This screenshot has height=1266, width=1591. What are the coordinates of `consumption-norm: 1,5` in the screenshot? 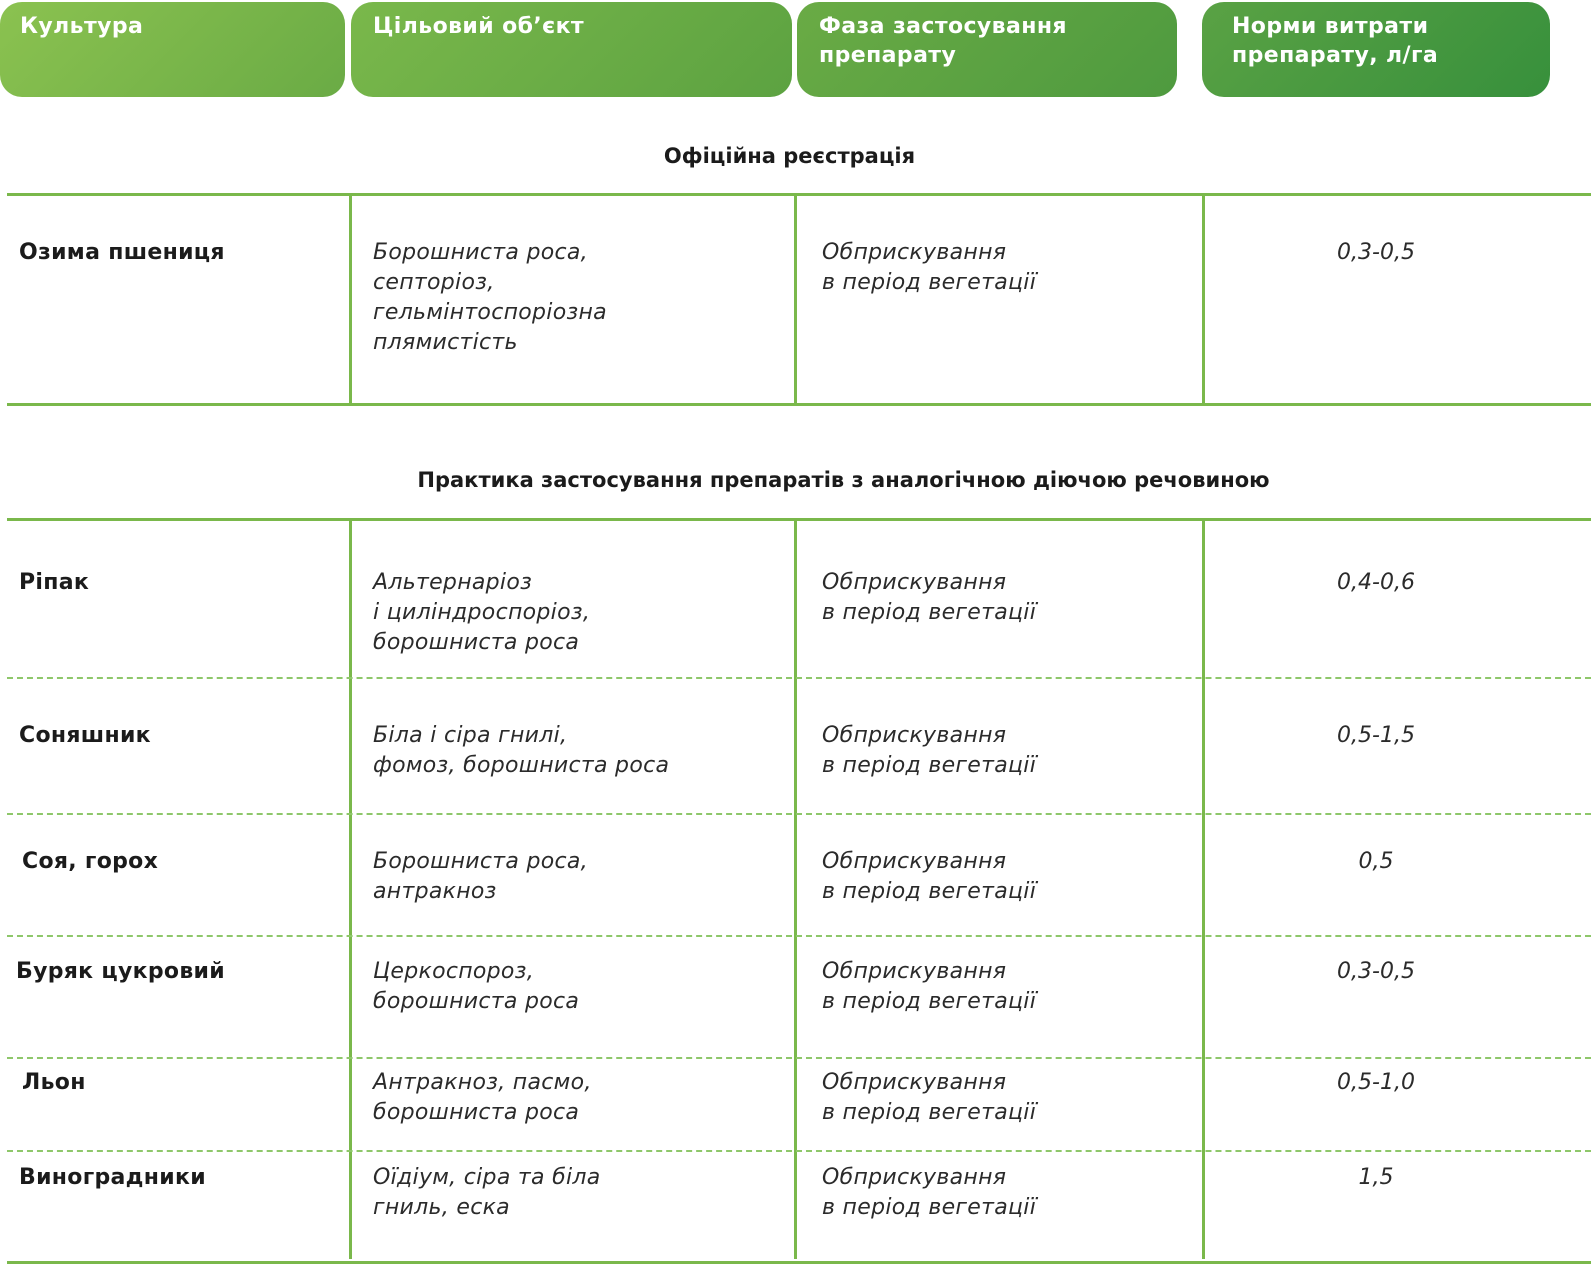 It's located at (1376, 1177).